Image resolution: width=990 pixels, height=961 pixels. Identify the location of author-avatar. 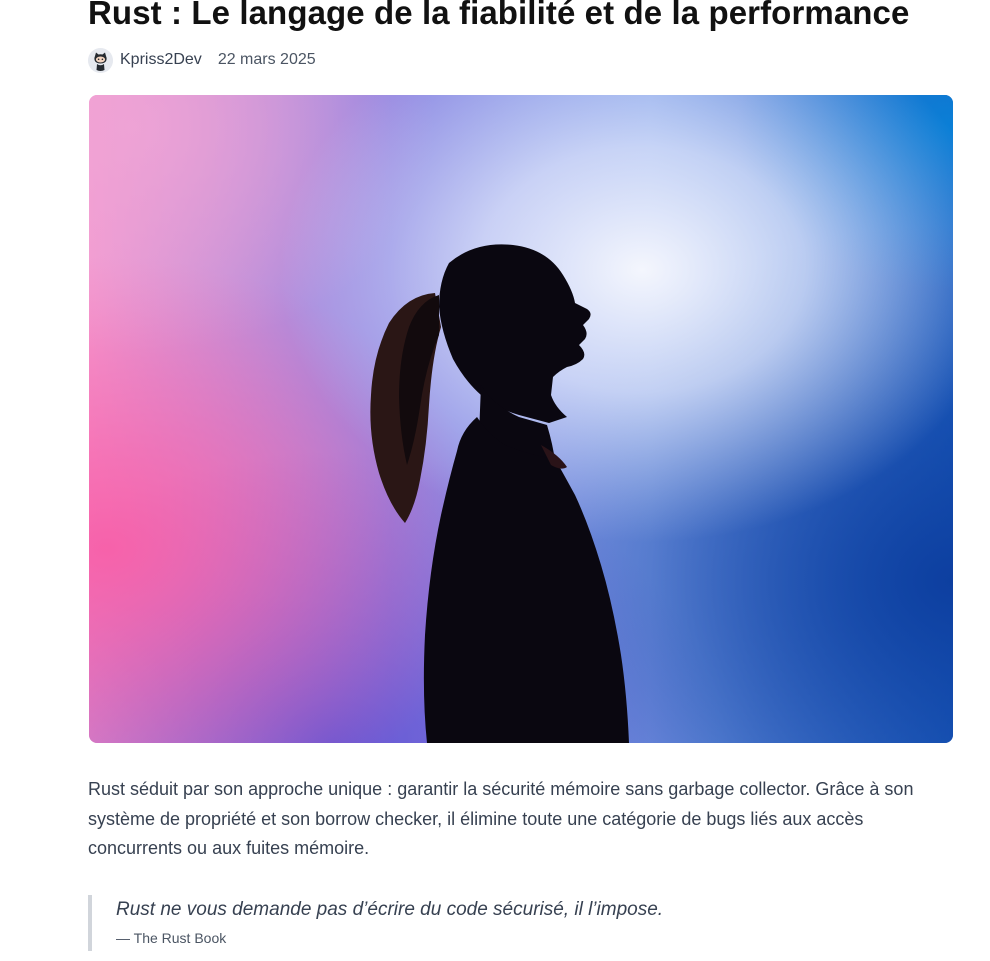
(100, 60).